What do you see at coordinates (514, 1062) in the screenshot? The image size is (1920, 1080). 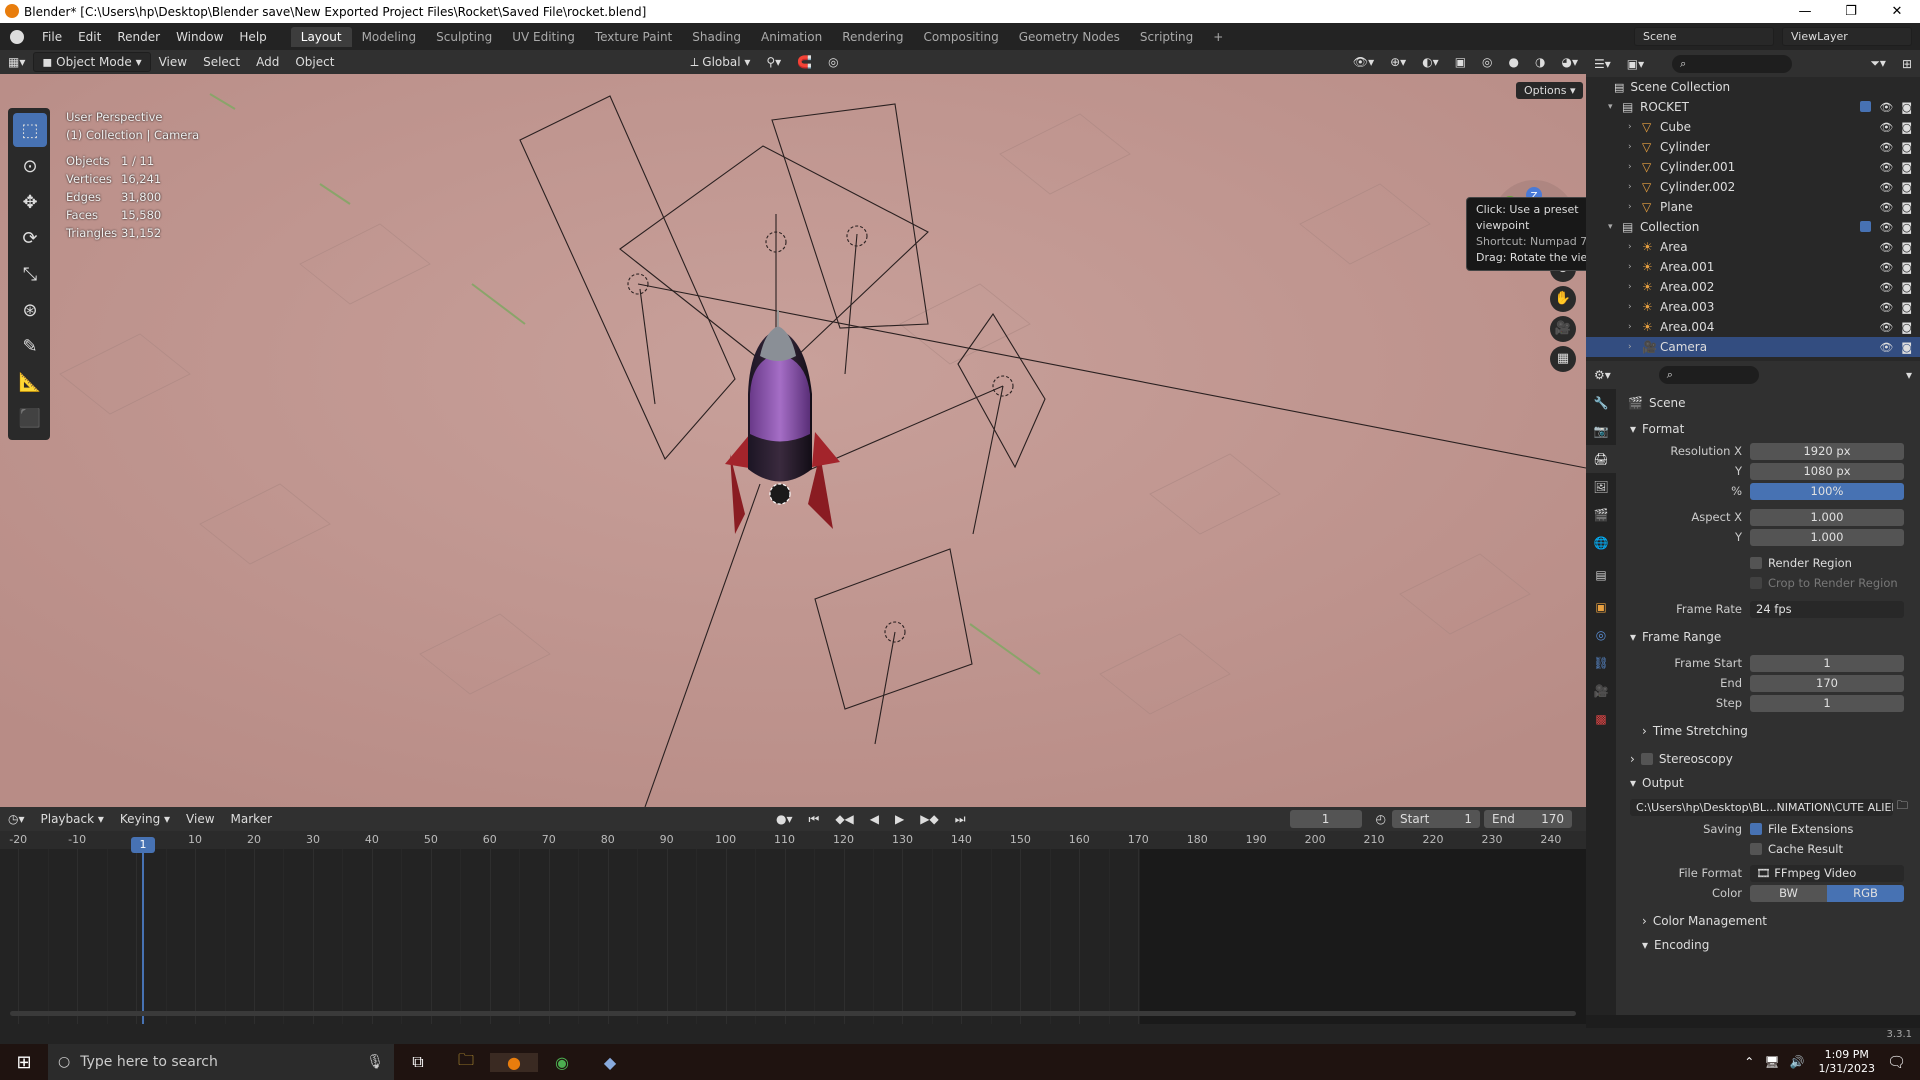 I see `blender-taskbar-icon: ●` at bounding box center [514, 1062].